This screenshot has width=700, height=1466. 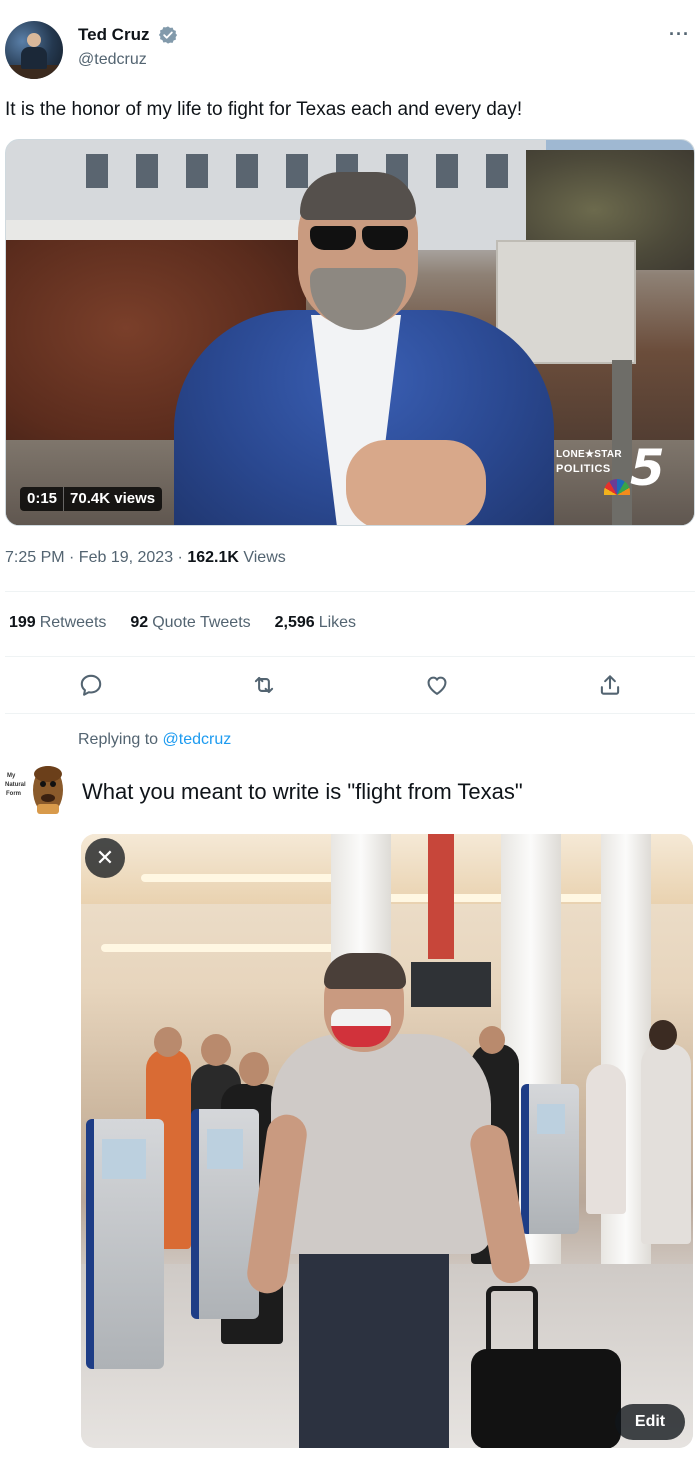 What do you see at coordinates (22, 622) in the screenshot?
I see `retweets-count: 199` at bounding box center [22, 622].